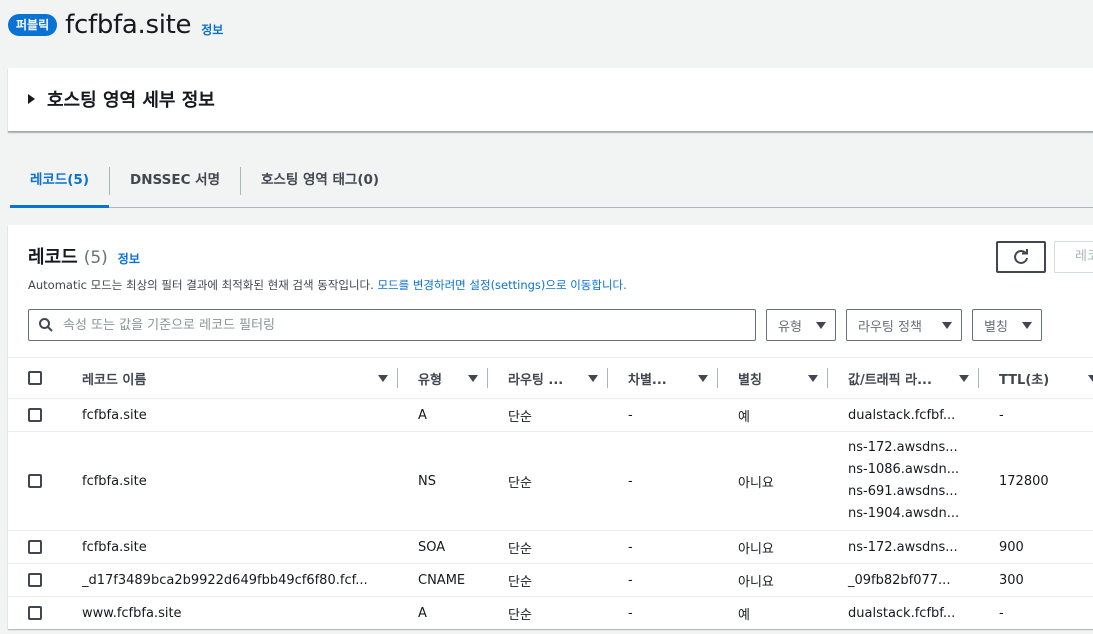  Describe the element at coordinates (230, 378) in the screenshot. I see `column-header-name: 레코드 이름` at that location.